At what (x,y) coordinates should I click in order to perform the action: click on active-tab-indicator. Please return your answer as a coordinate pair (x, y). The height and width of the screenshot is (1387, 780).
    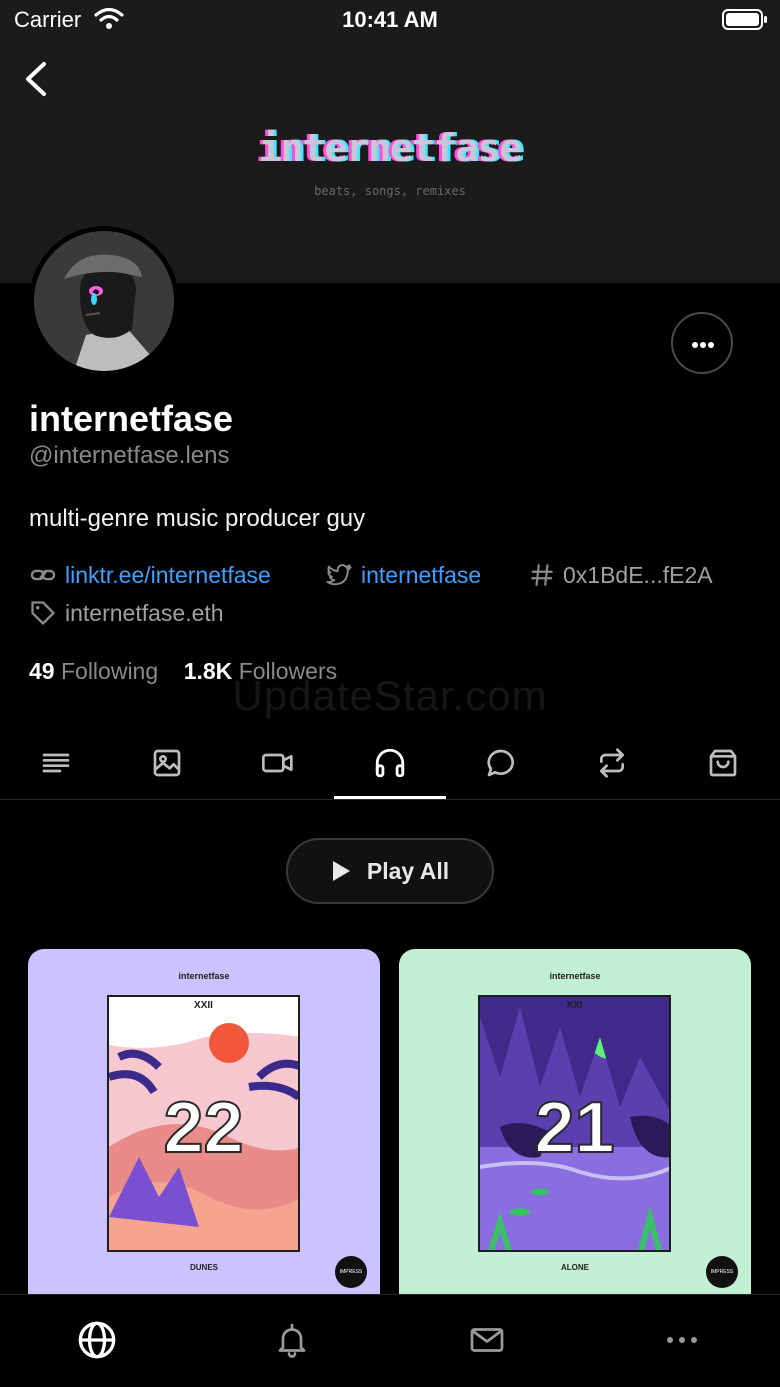
    Looking at the image, I should click on (390, 797).